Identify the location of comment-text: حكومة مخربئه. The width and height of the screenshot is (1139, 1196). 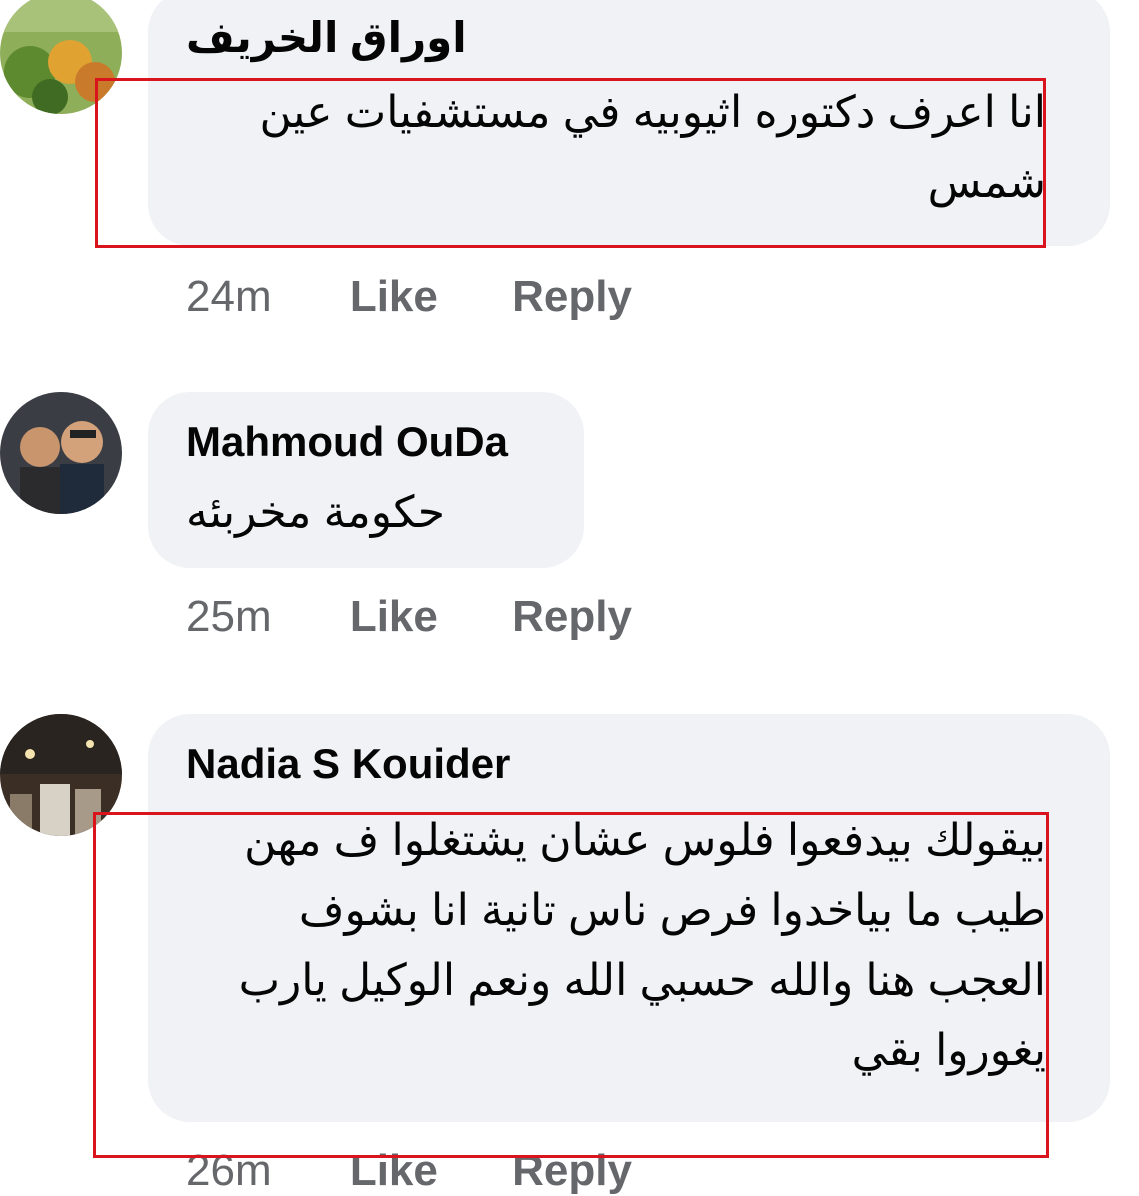
(315, 512).